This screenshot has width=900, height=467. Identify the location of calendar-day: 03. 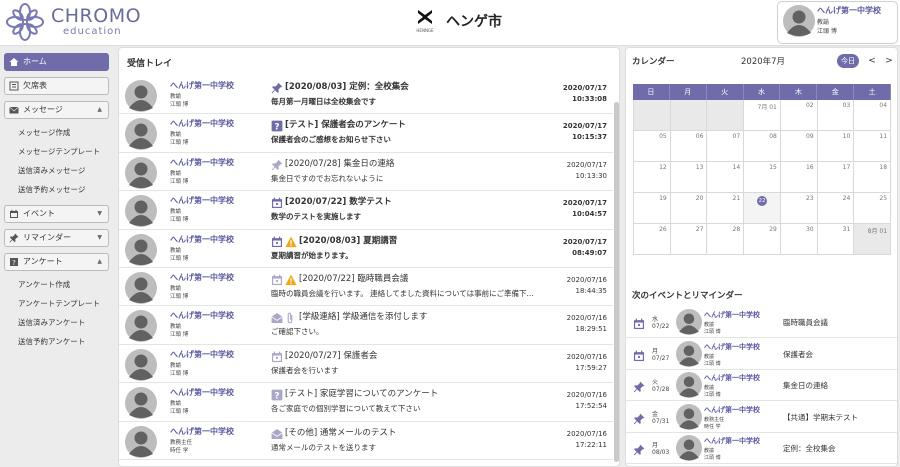
(836, 115).